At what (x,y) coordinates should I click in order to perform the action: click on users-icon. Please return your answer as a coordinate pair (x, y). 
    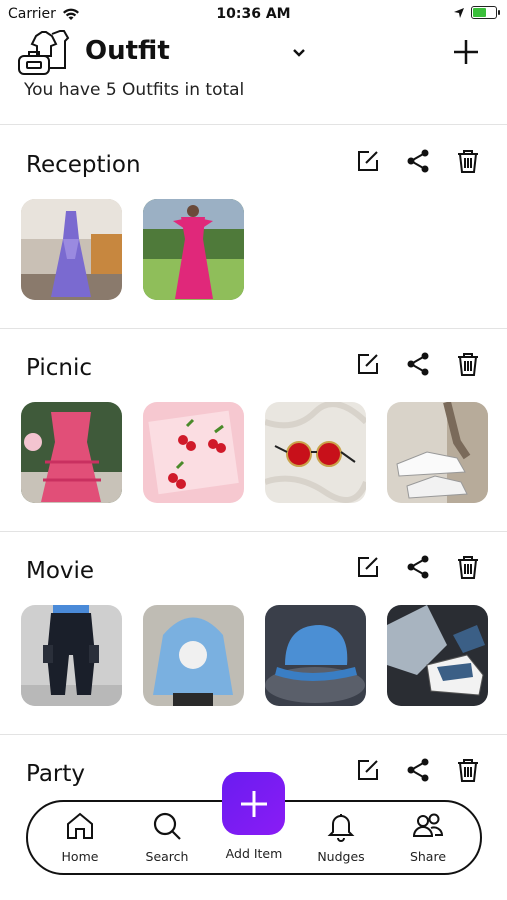
    Looking at the image, I should click on (428, 825).